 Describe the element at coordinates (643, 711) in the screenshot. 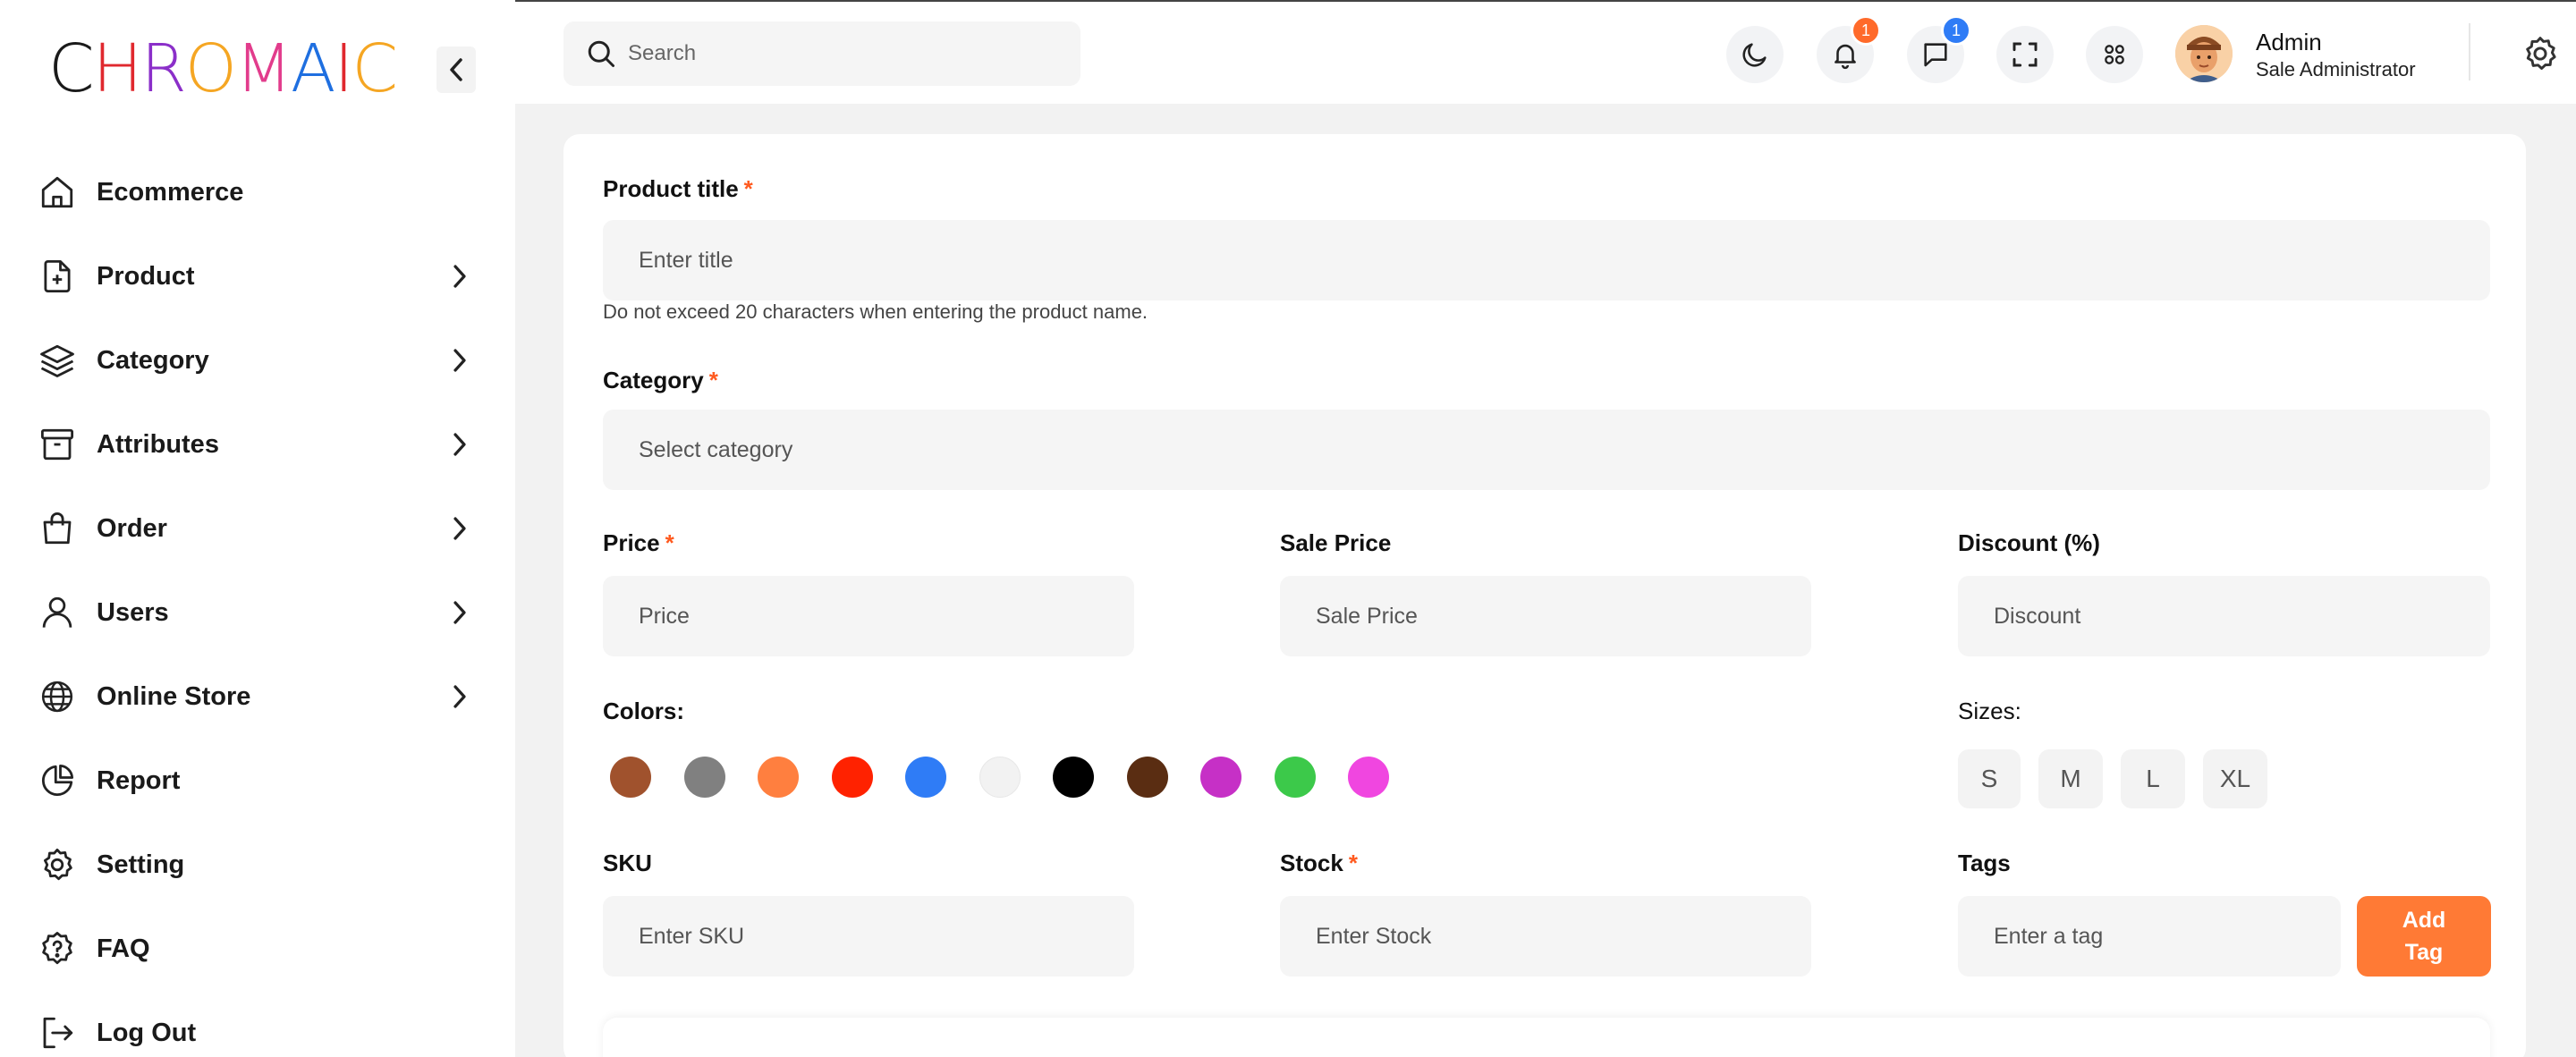

I see `colors-label: Colors:` at that location.